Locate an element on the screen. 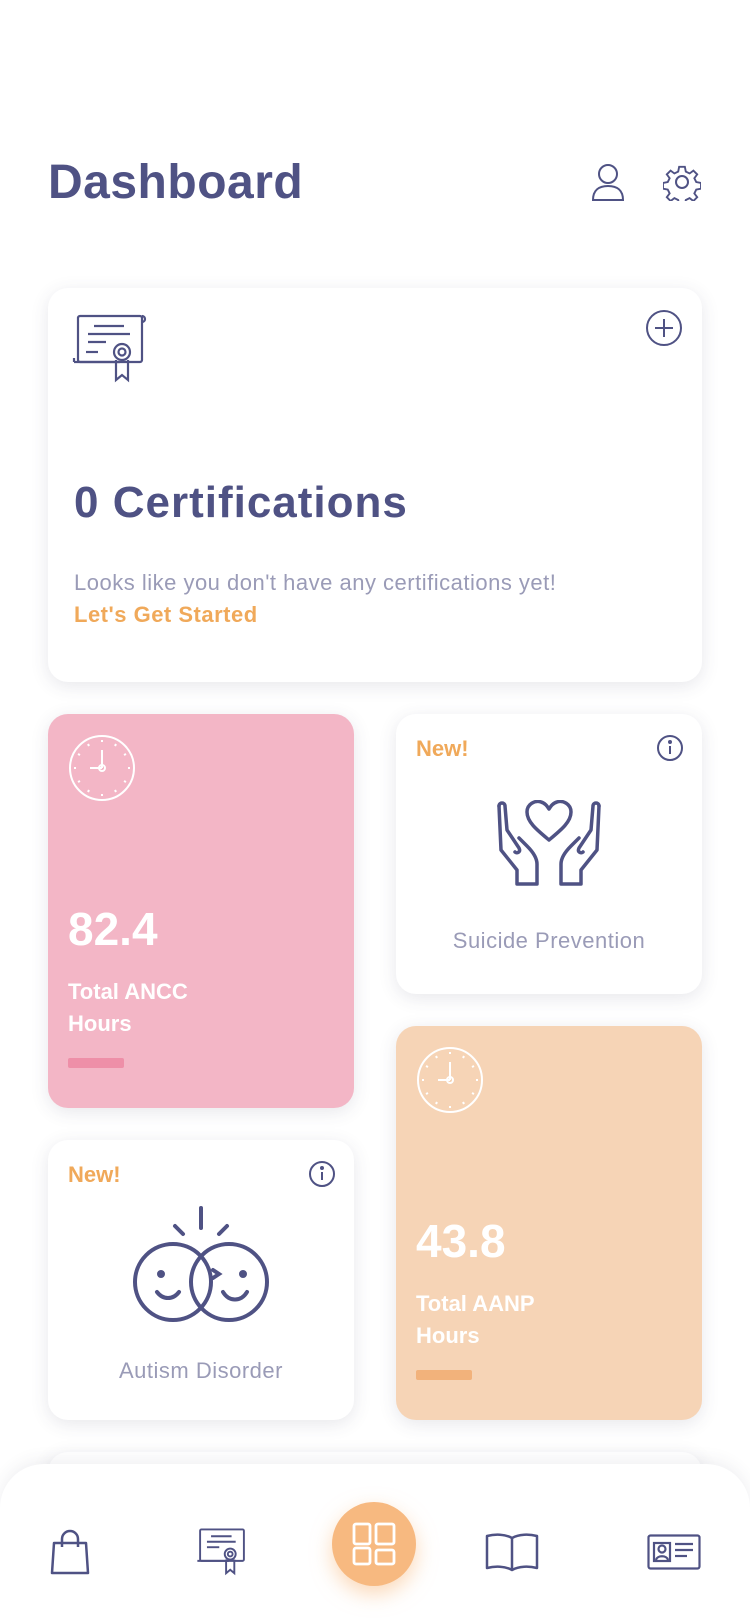 This screenshot has width=750, height=1624. bottom-nav is located at coordinates (375, 1544).